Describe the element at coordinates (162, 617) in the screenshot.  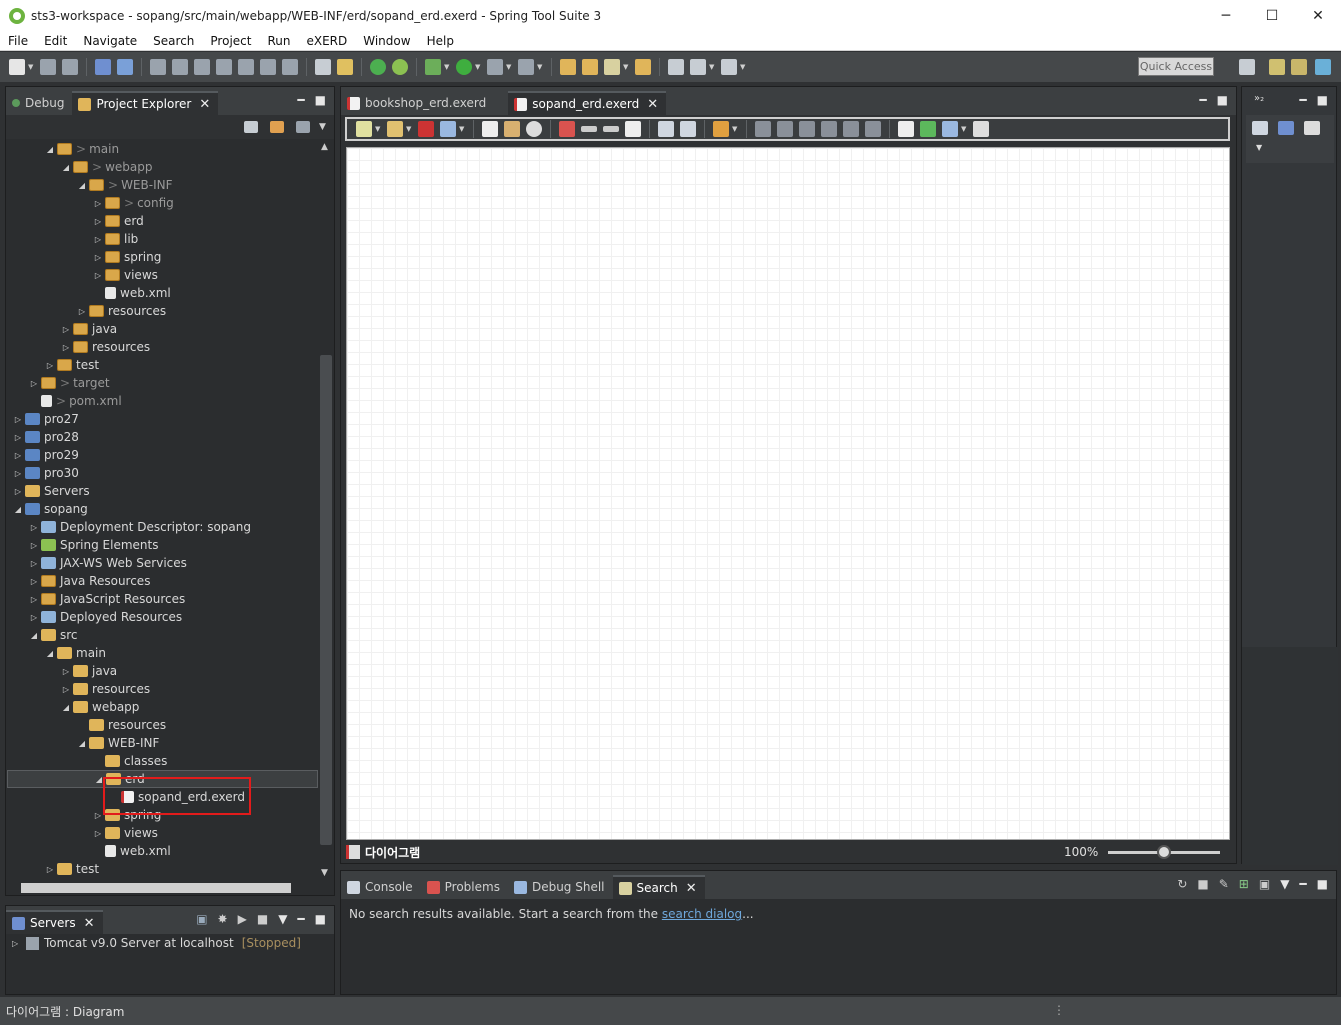
I see `tree-item: ▷ Deployed Resources` at that location.